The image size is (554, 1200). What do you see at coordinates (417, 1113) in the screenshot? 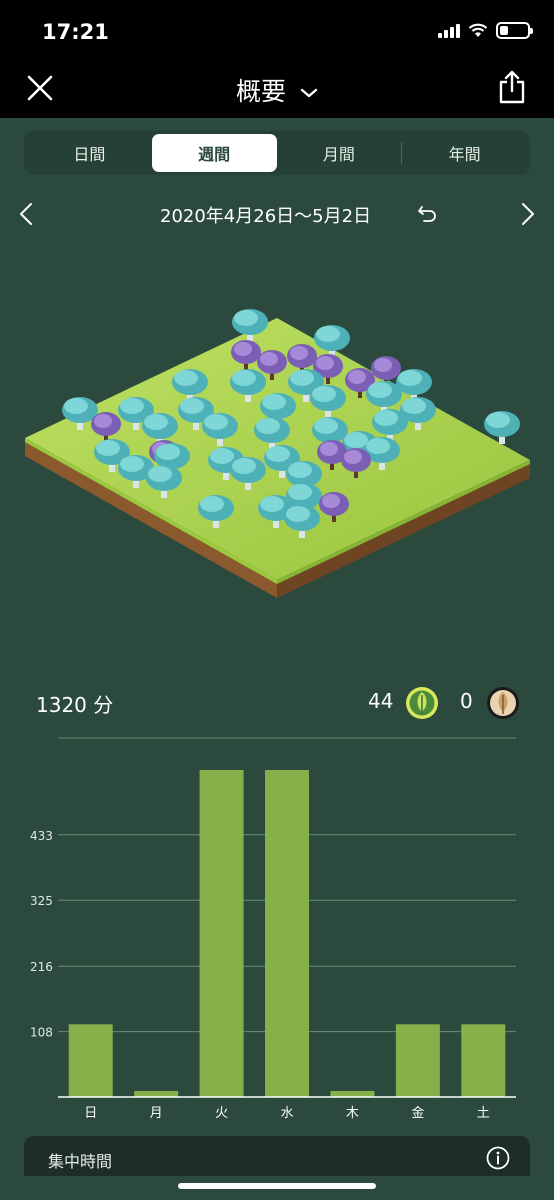
I see `x-tick-label: 金` at bounding box center [417, 1113].